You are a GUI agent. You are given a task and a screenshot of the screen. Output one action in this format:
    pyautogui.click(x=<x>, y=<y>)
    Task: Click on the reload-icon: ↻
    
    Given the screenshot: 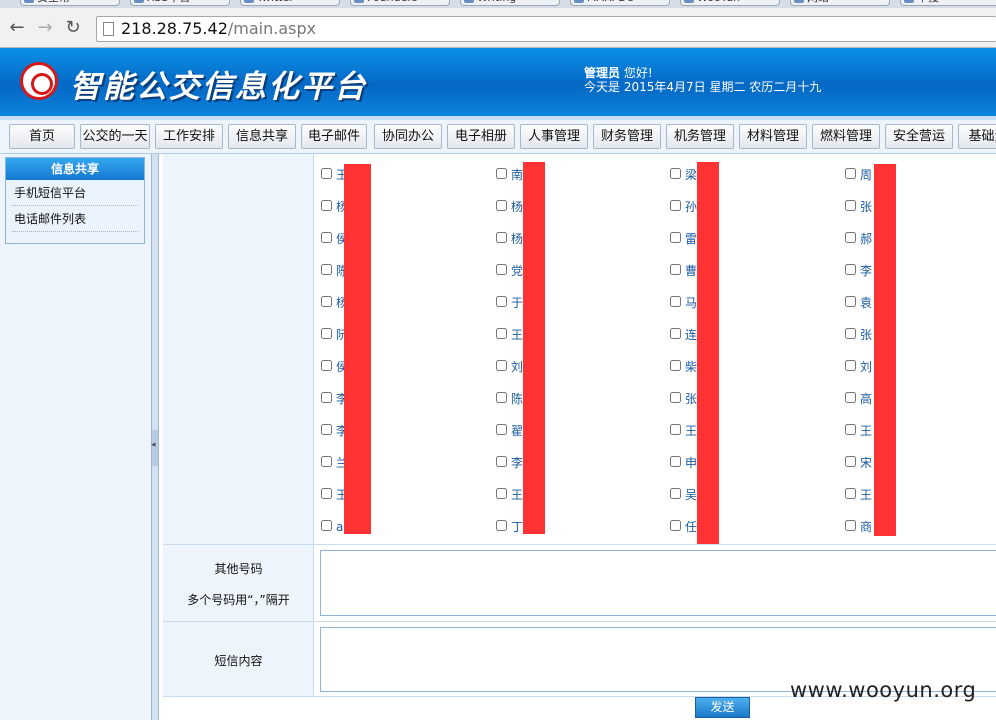 What is the action you would take?
    pyautogui.click(x=73, y=28)
    